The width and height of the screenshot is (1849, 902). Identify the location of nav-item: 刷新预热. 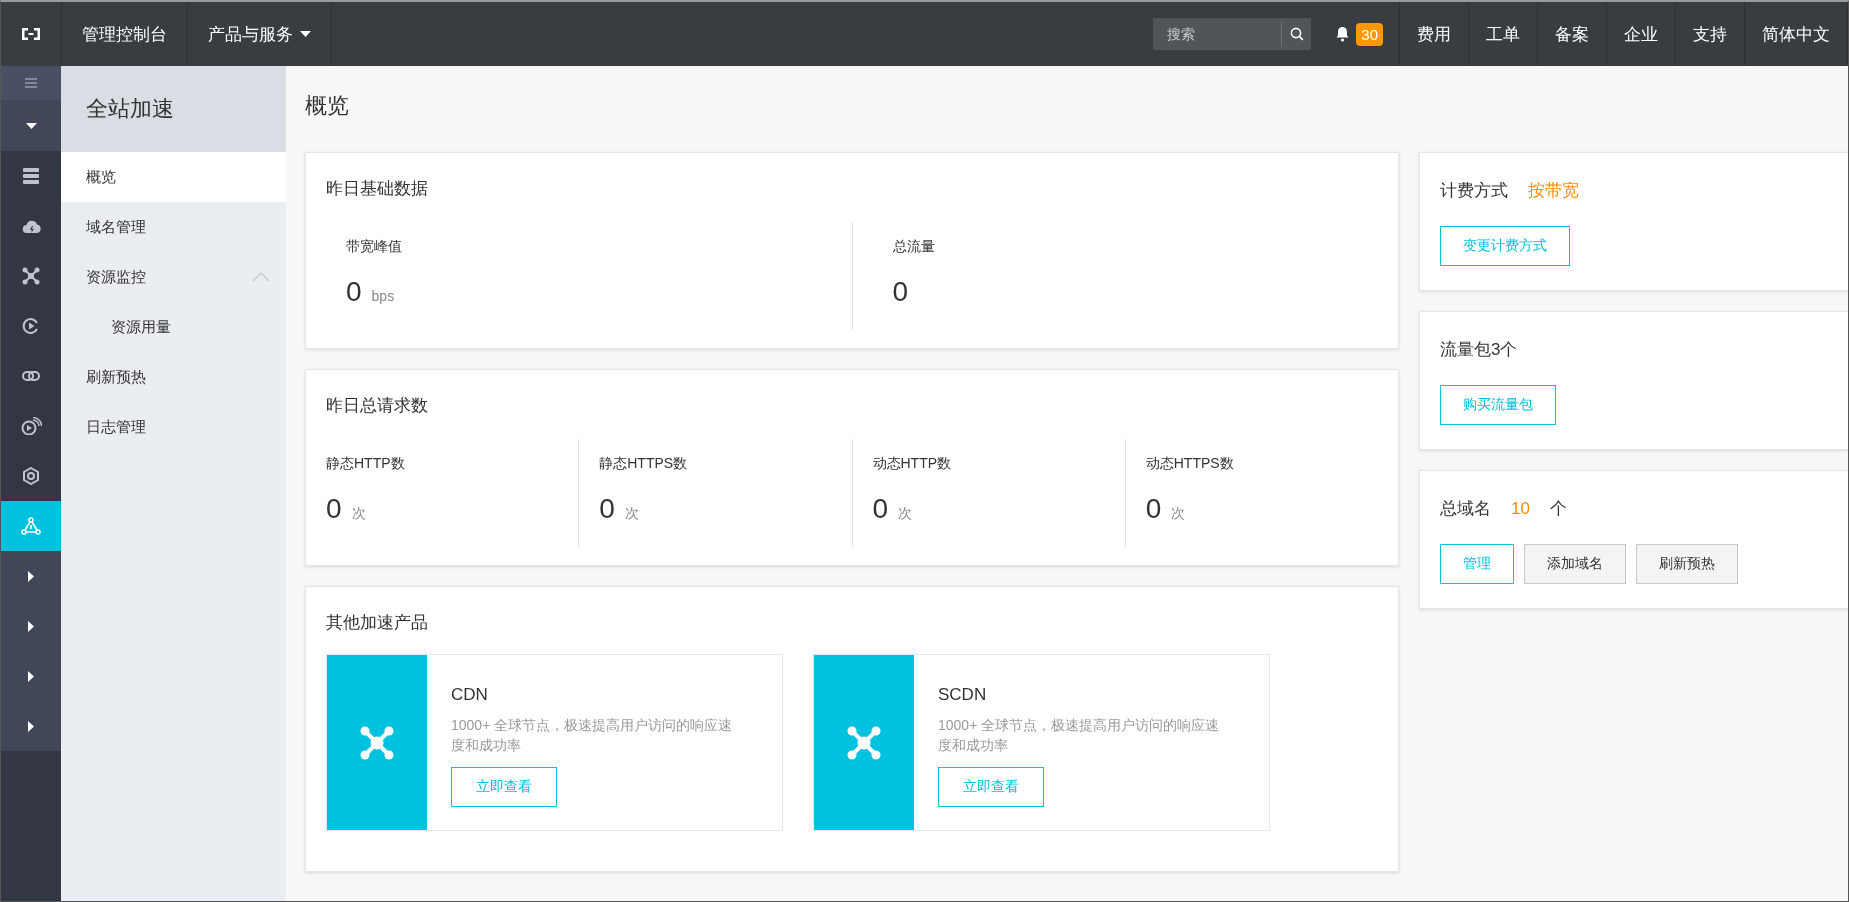
(173, 377).